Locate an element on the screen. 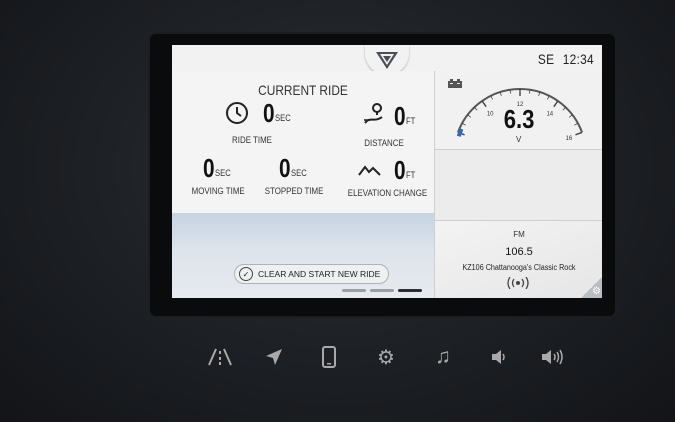 The image size is (675, 422). voltmeter-widget: 10 12 14 16 6.3 V is located at coordinates (518, 110).